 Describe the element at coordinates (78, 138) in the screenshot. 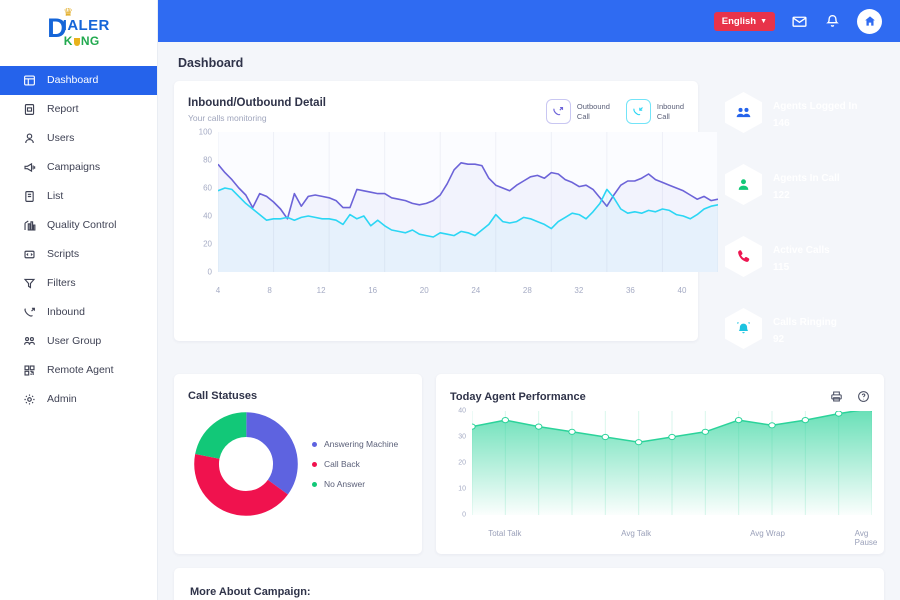

I see `sidebar-item-users: Users` at that location.